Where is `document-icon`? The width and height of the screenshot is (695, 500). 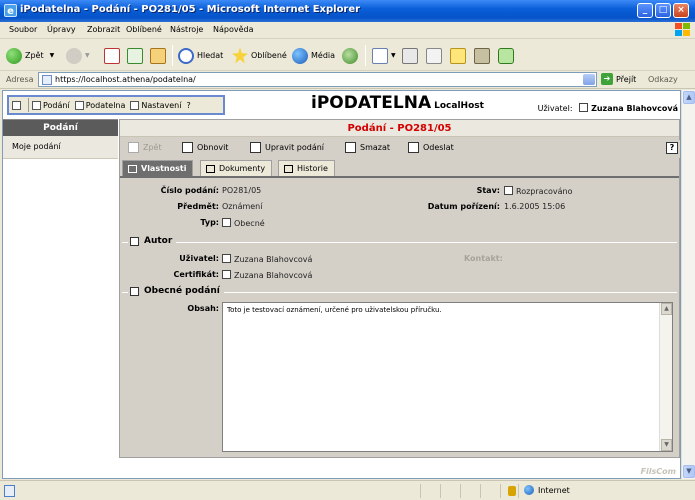
document-icon is located at coordinates (210, 168).